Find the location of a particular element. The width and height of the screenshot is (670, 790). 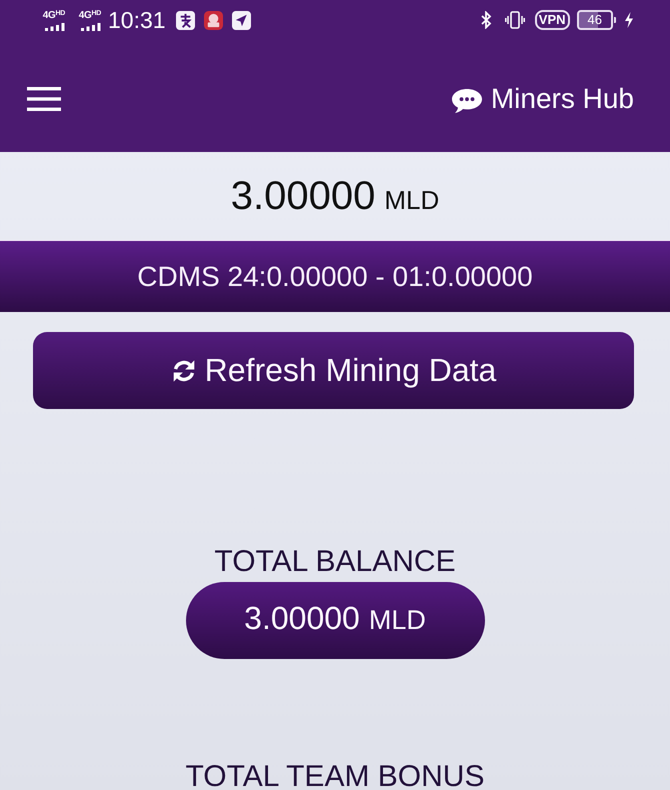

total-team-bonus-label: TOTAL TEAM BONUS is located at coordinates (335, 777).